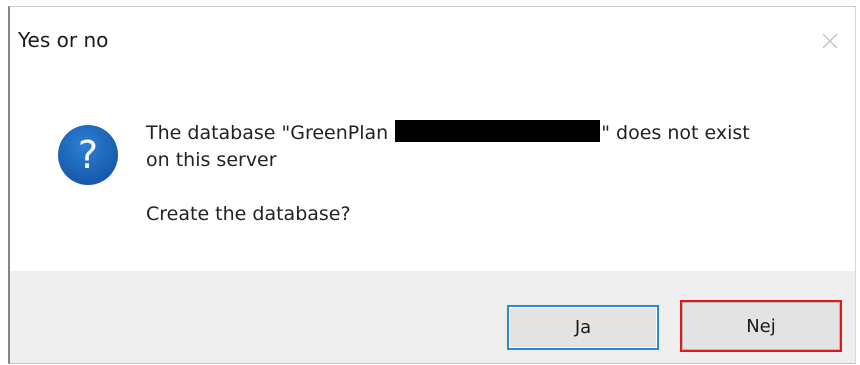 The height and width of the screenshot is (365, 860). I want to click on close-button, so click(830, 41).